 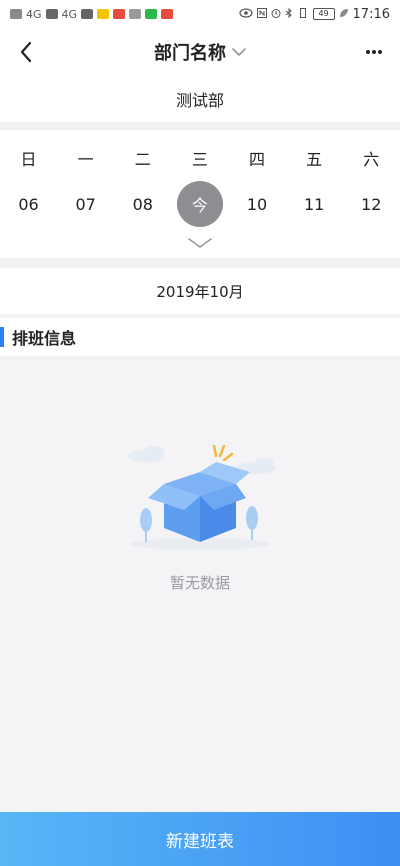 What do you see at coordinates (28, 159) in the screenshot?
I see `weekday-label: 日` at bounding box center [28, 159].